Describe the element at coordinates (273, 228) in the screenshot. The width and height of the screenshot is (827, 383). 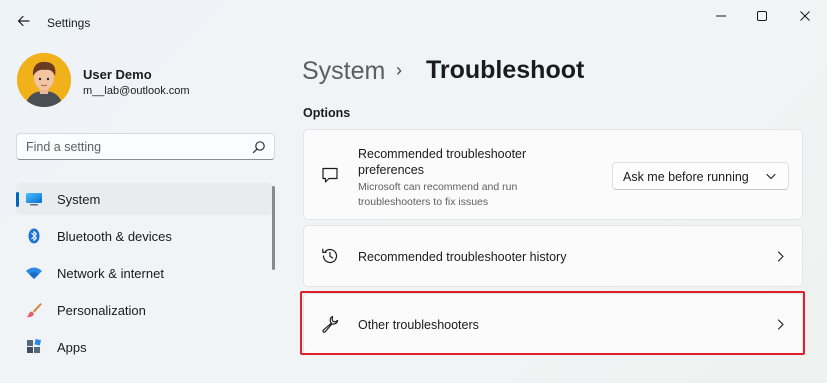
I see `sidebar-scrollbar` at that location.